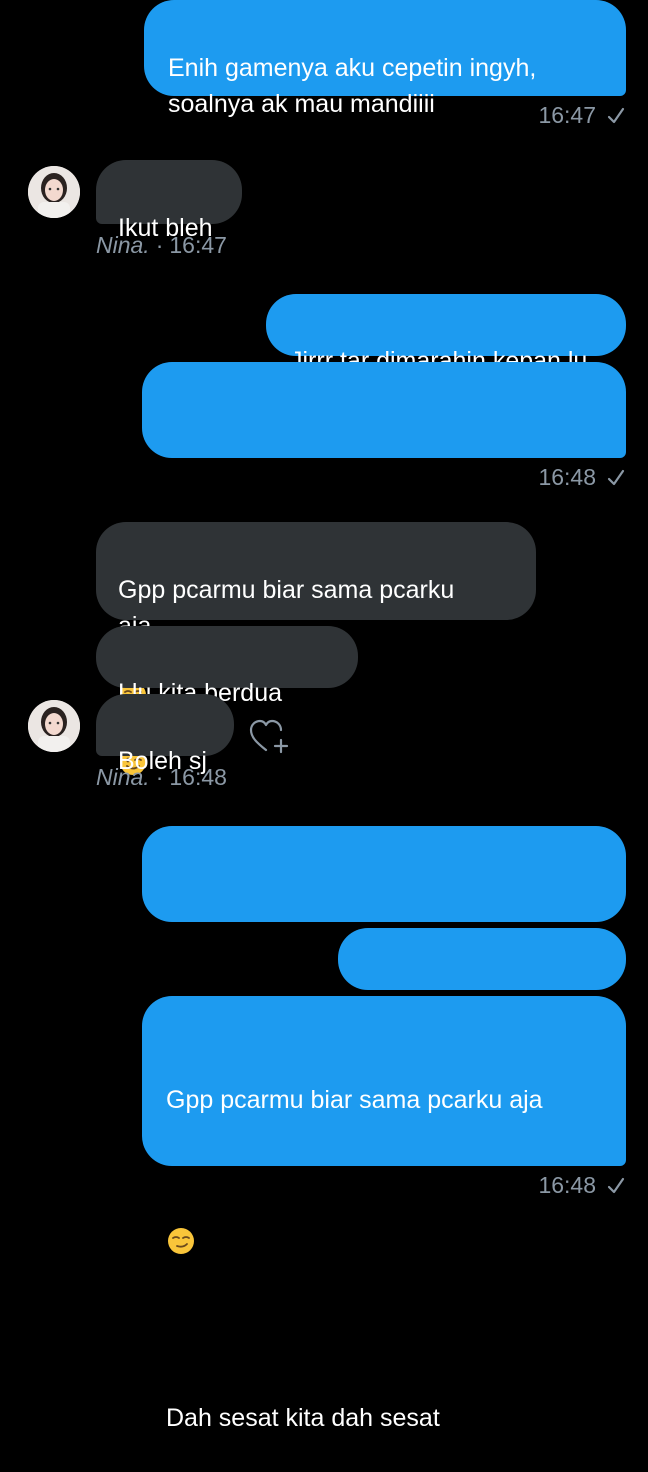  Describe the element at coordinates (383, 1082) in the screenshot. I see `message-text-line: Gpp pcarmu biar sama pcarku aja` at that location.